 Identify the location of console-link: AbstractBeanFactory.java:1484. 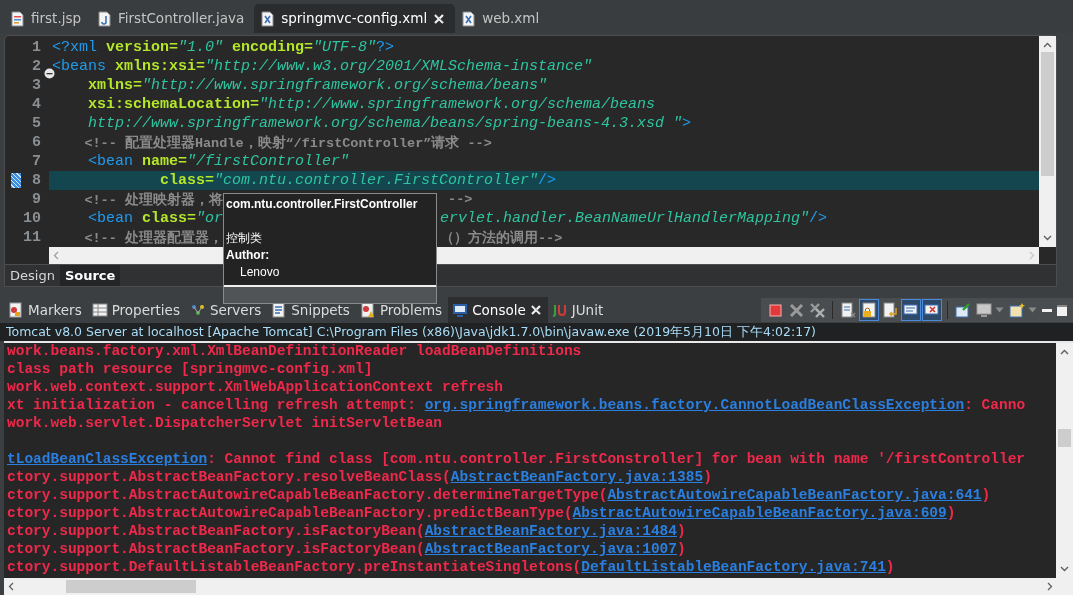
(550, 531).